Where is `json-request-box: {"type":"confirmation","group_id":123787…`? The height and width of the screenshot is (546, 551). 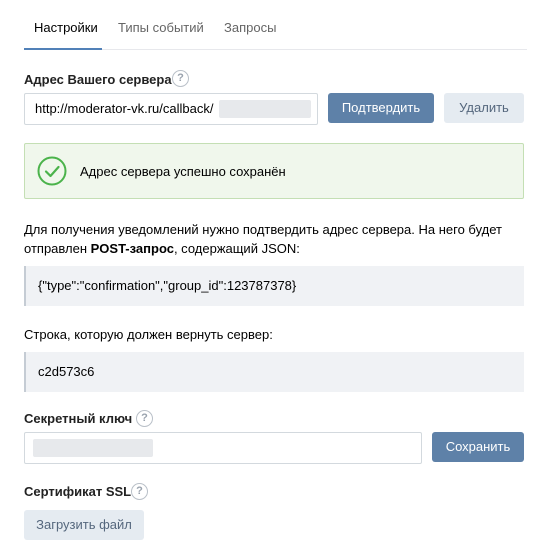
json-request-box: {"type":"confirmation","group_id":123787… is located at coordinates (274, 286).